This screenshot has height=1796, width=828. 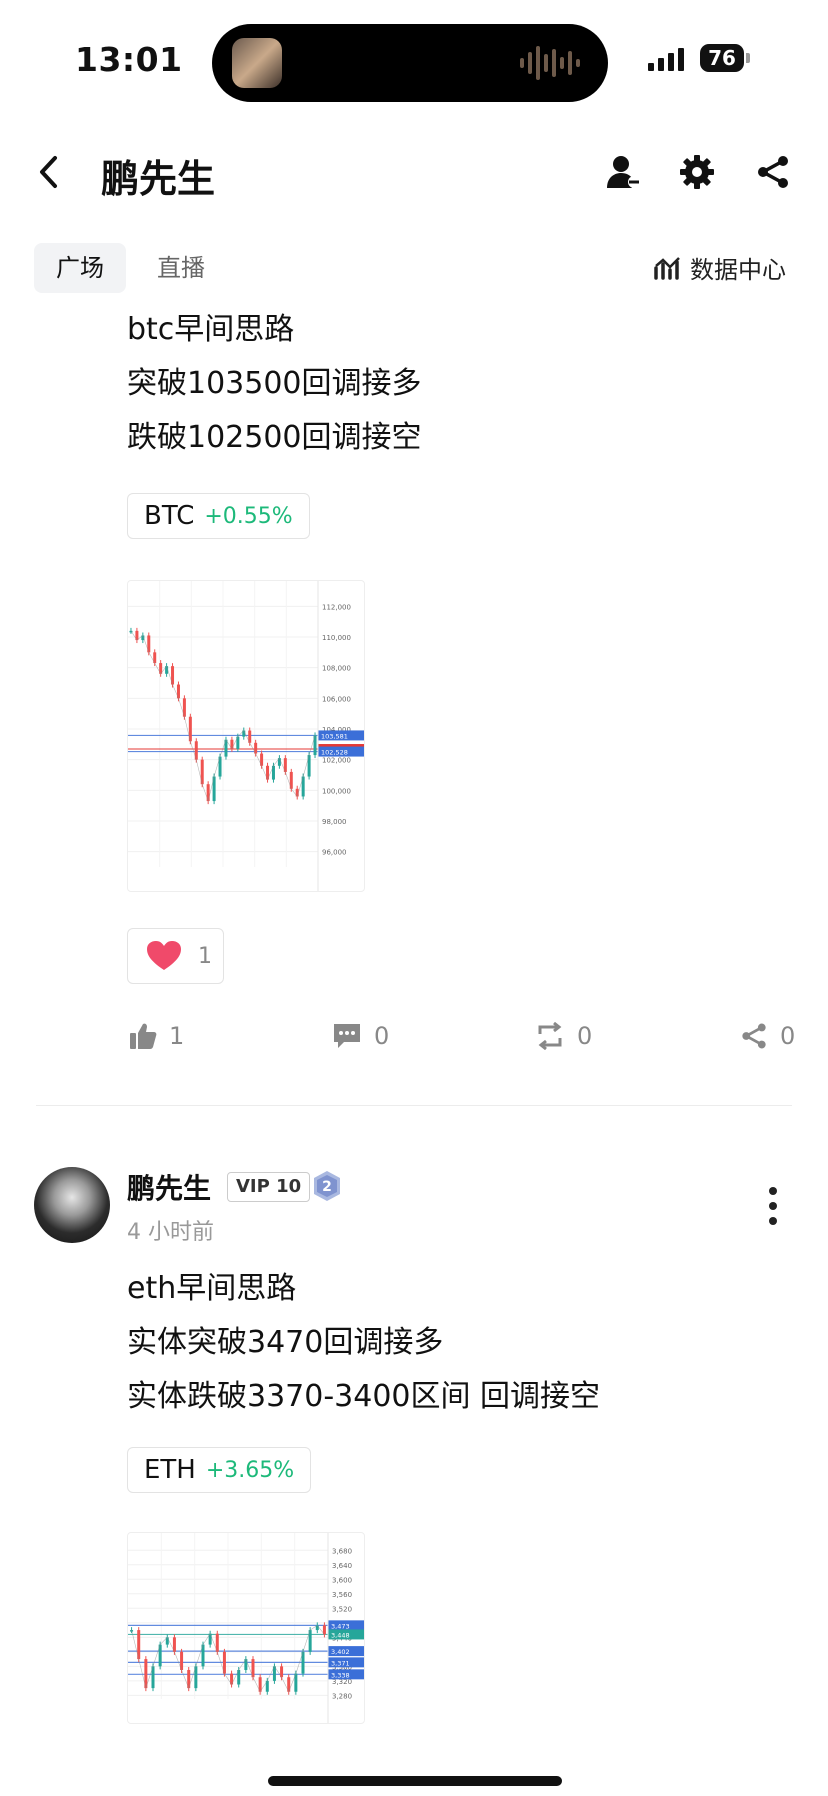 What do you see at coordinates (342, 1609) in the screenshot?
I see `y-tick-label: 3,520` at bounding box center [342, 1609].